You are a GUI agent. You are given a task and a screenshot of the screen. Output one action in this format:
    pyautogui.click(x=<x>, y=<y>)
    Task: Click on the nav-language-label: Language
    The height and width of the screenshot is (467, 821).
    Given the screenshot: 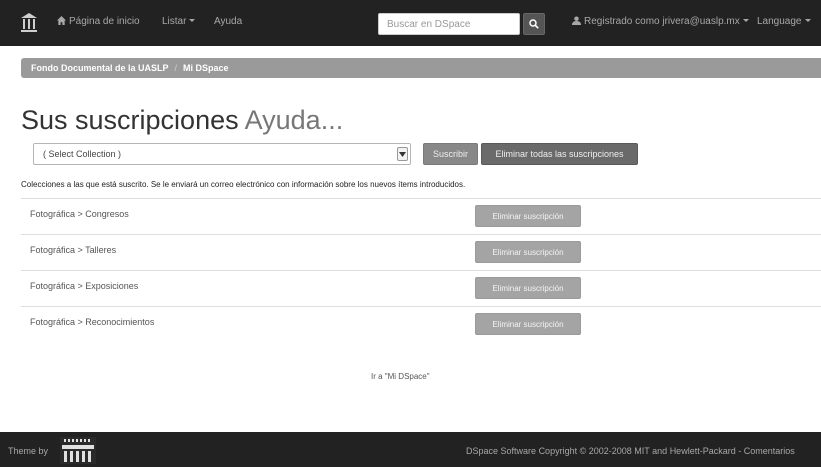 What is the action you would take?
    pyautogui.click(x=779, y=21)
    